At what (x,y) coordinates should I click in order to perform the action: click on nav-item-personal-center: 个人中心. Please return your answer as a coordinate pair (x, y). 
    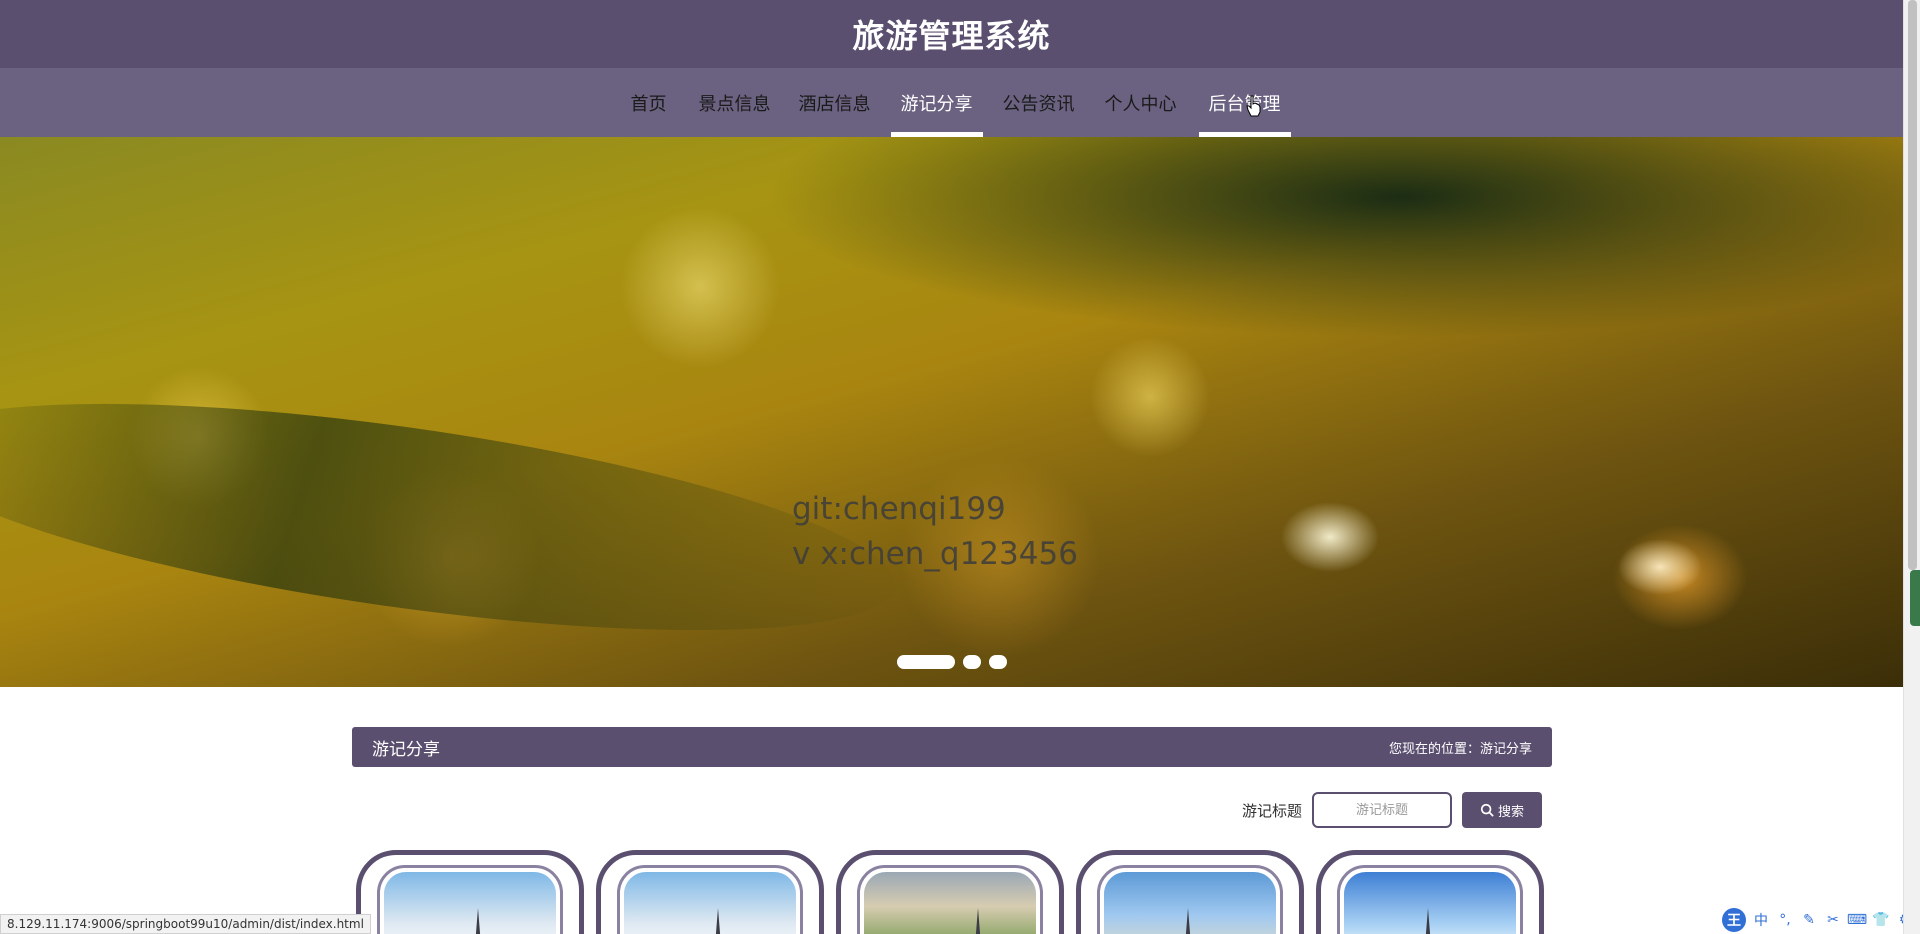
    Looking at the image, I should click on (1141, 102).